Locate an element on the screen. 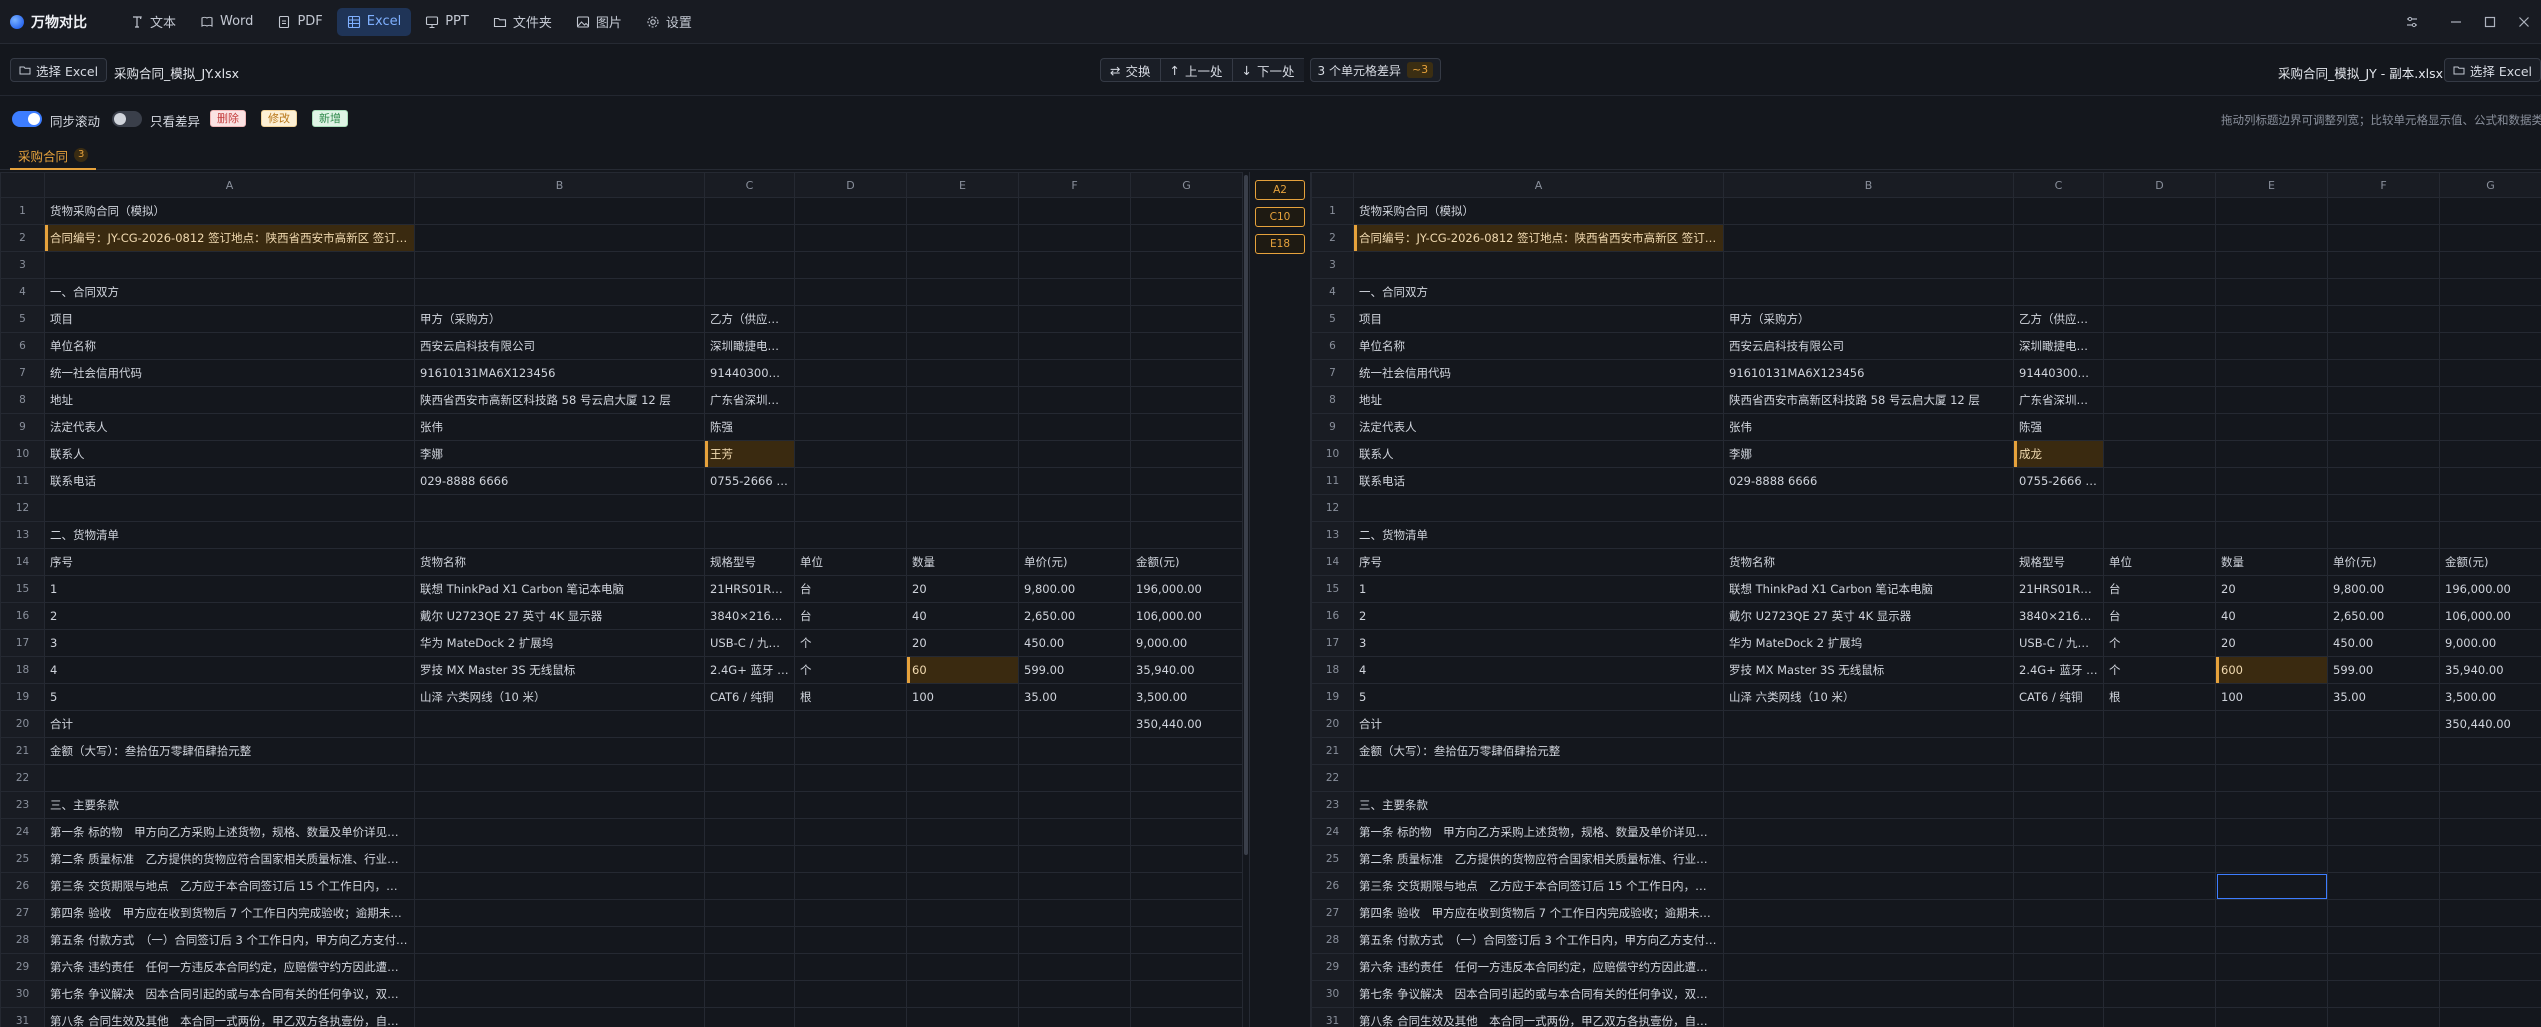 This screenshot has width=2541, height=1027. grid-cell: 3,500.00 is located at coordinates (1186, 697).